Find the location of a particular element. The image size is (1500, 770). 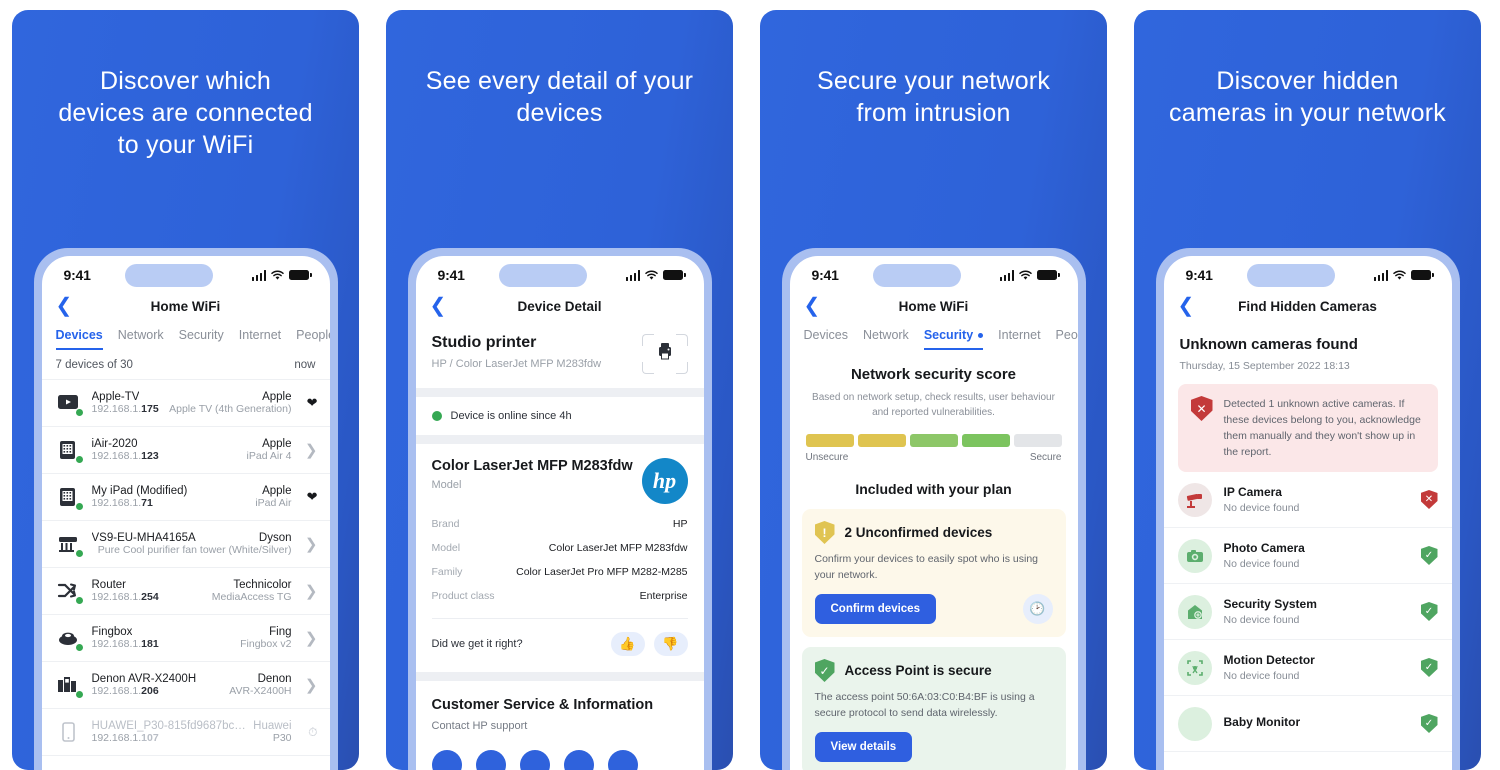

table-row: Fingbox Fing 192.168.1.181 Fingbox v2 ❯ is located at coordinates (185, 638).